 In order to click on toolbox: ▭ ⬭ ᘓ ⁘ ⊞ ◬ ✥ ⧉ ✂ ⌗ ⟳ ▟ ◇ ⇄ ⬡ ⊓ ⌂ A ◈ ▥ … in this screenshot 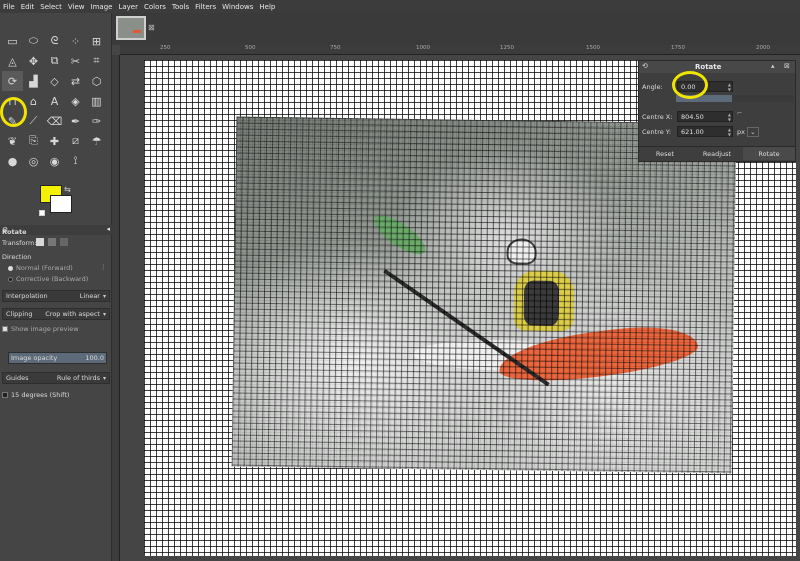, I will do `click(56, 287)`.